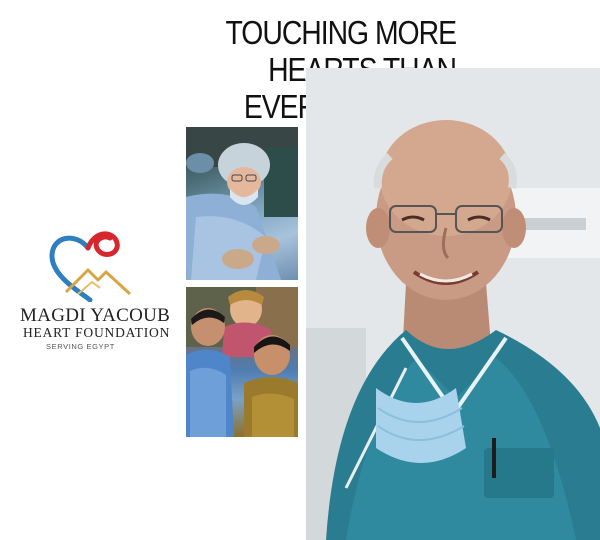 This screenshot has height=540, width=600. I want to click on surgeon-photo, so click(242, 203).